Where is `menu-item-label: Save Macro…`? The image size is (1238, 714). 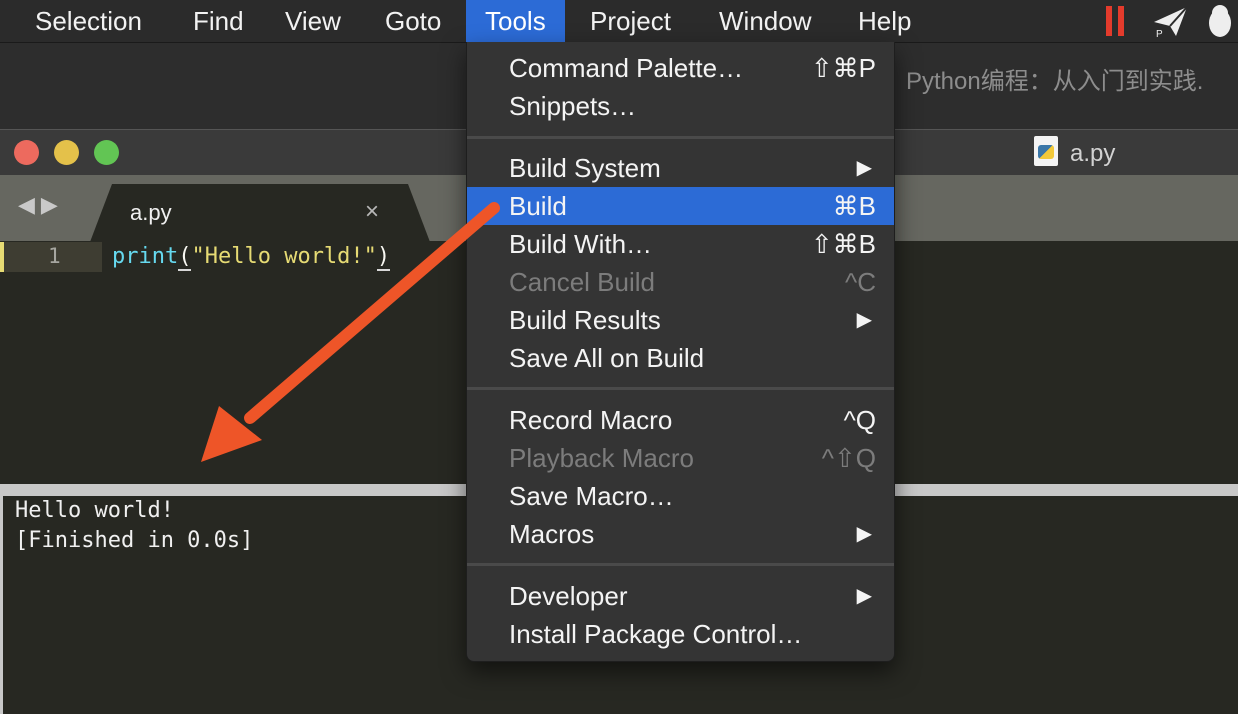
menu-item-label: Save Macro… is located at coordinates (591, 496).